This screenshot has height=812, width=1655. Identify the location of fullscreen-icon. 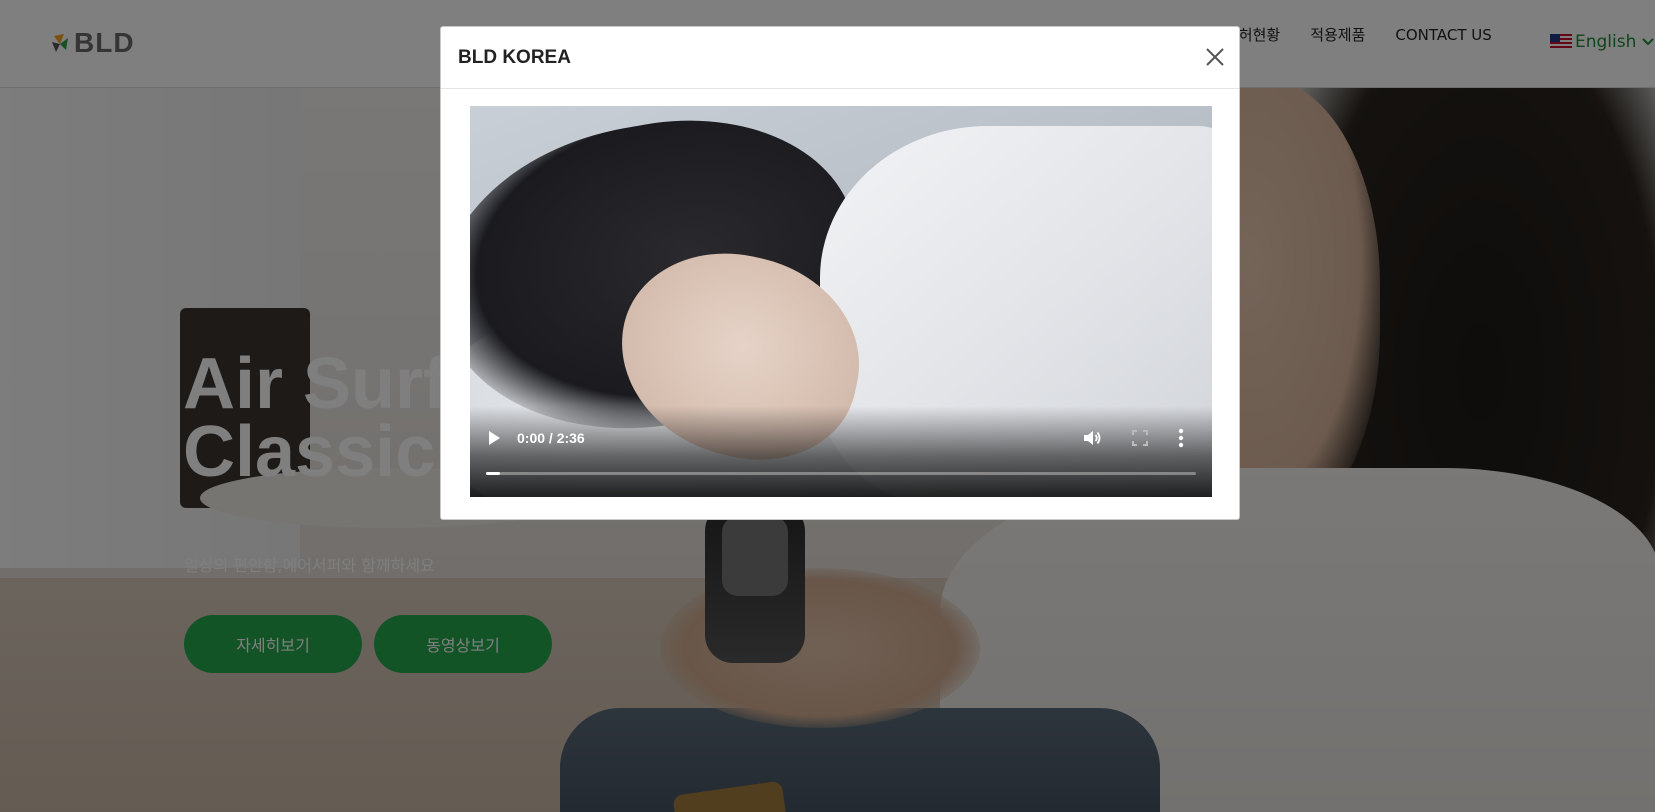
(1140, 438).